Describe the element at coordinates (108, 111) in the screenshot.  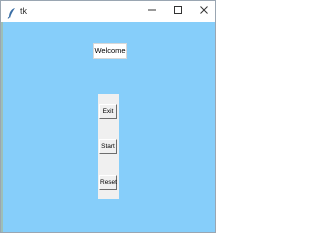
I see `exit-button: Exit` at that location.